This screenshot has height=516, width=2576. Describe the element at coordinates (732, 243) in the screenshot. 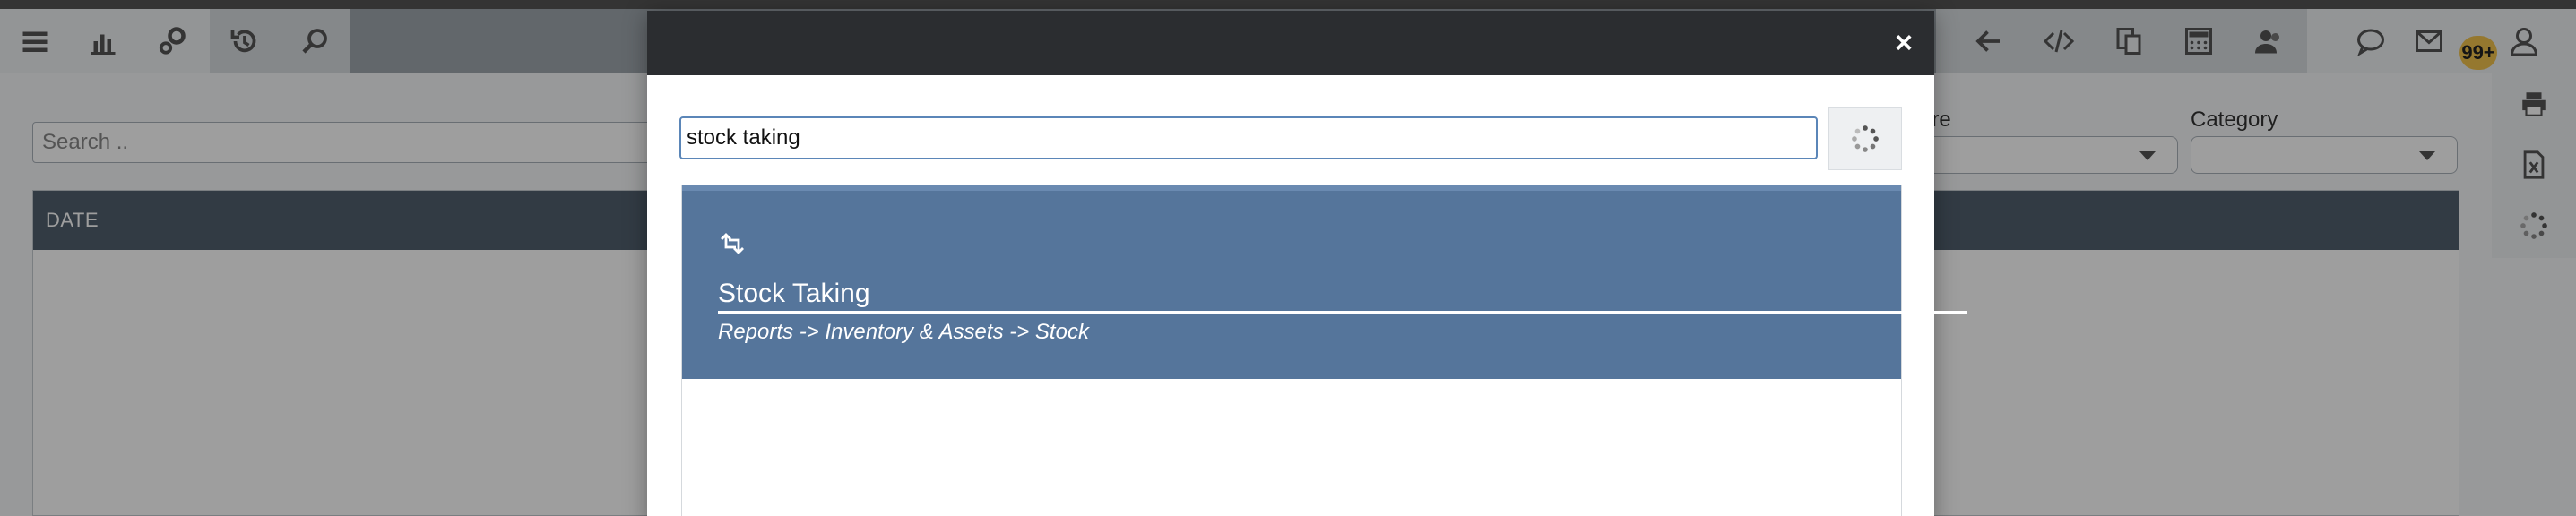

I see `retweet-icon` at that location.